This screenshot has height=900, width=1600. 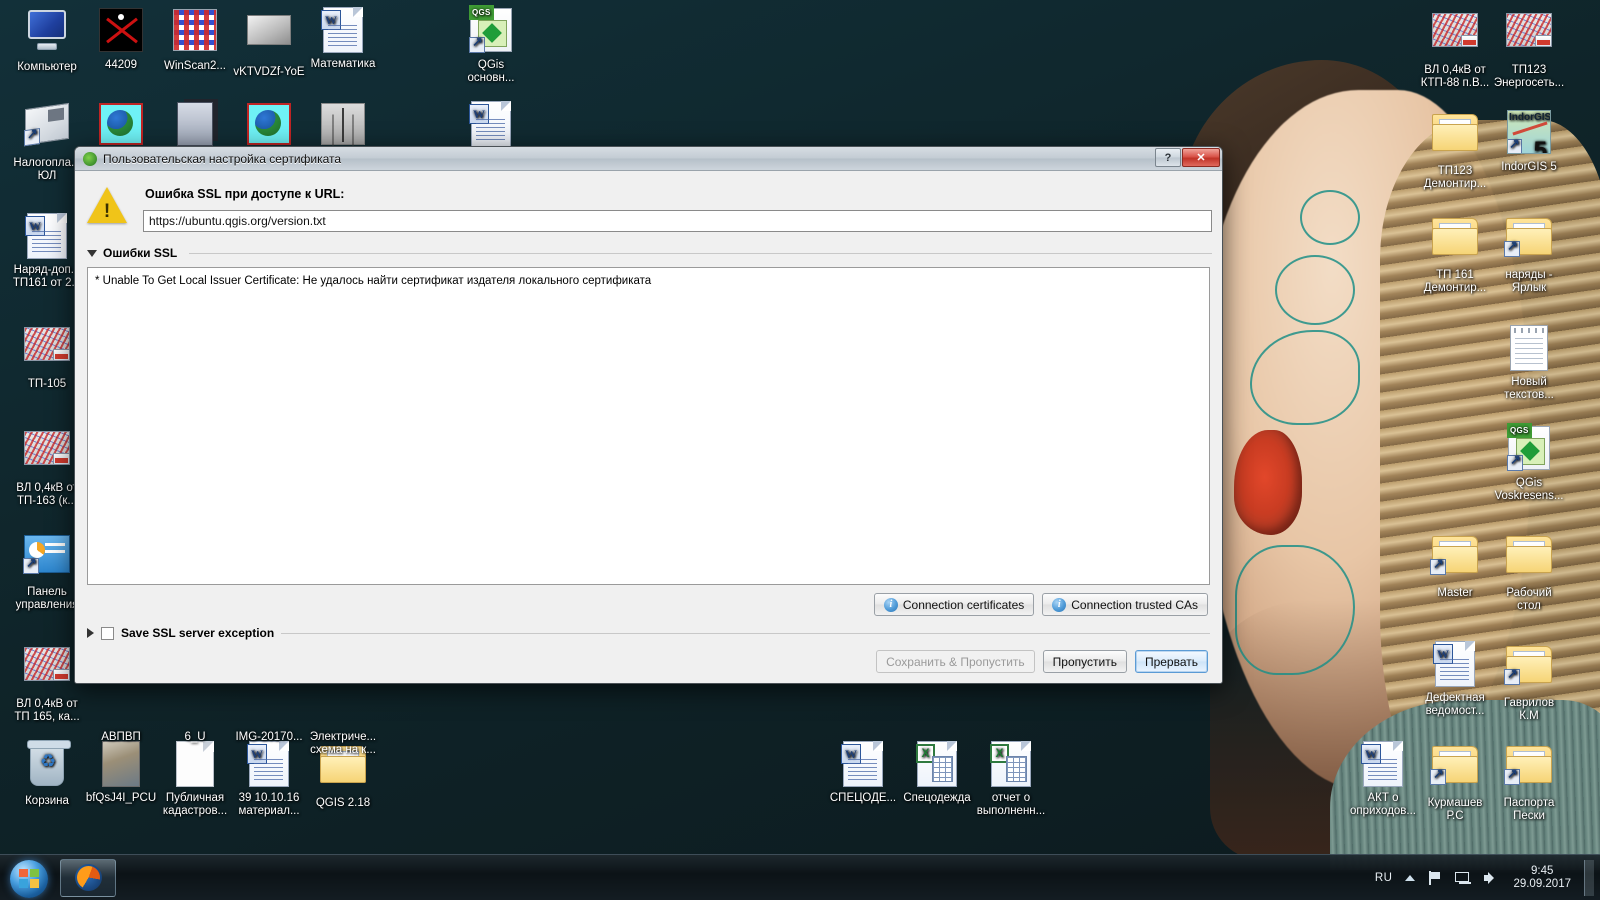 I want to click on desktop-icon-worddoc-mid: W, so click(x=491, y=126).